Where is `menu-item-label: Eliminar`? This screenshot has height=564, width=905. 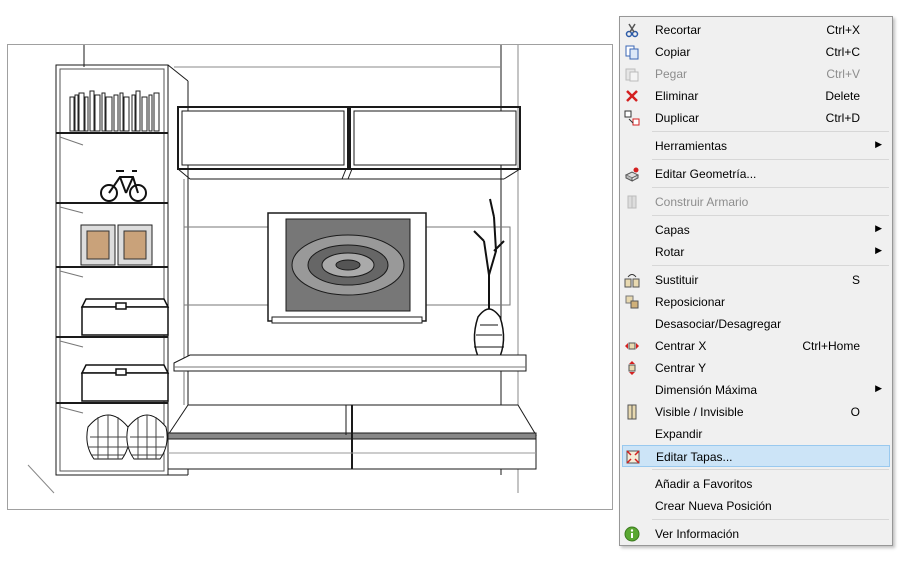
menu-item-label: Eliminar is located at coordinates (677, 96).